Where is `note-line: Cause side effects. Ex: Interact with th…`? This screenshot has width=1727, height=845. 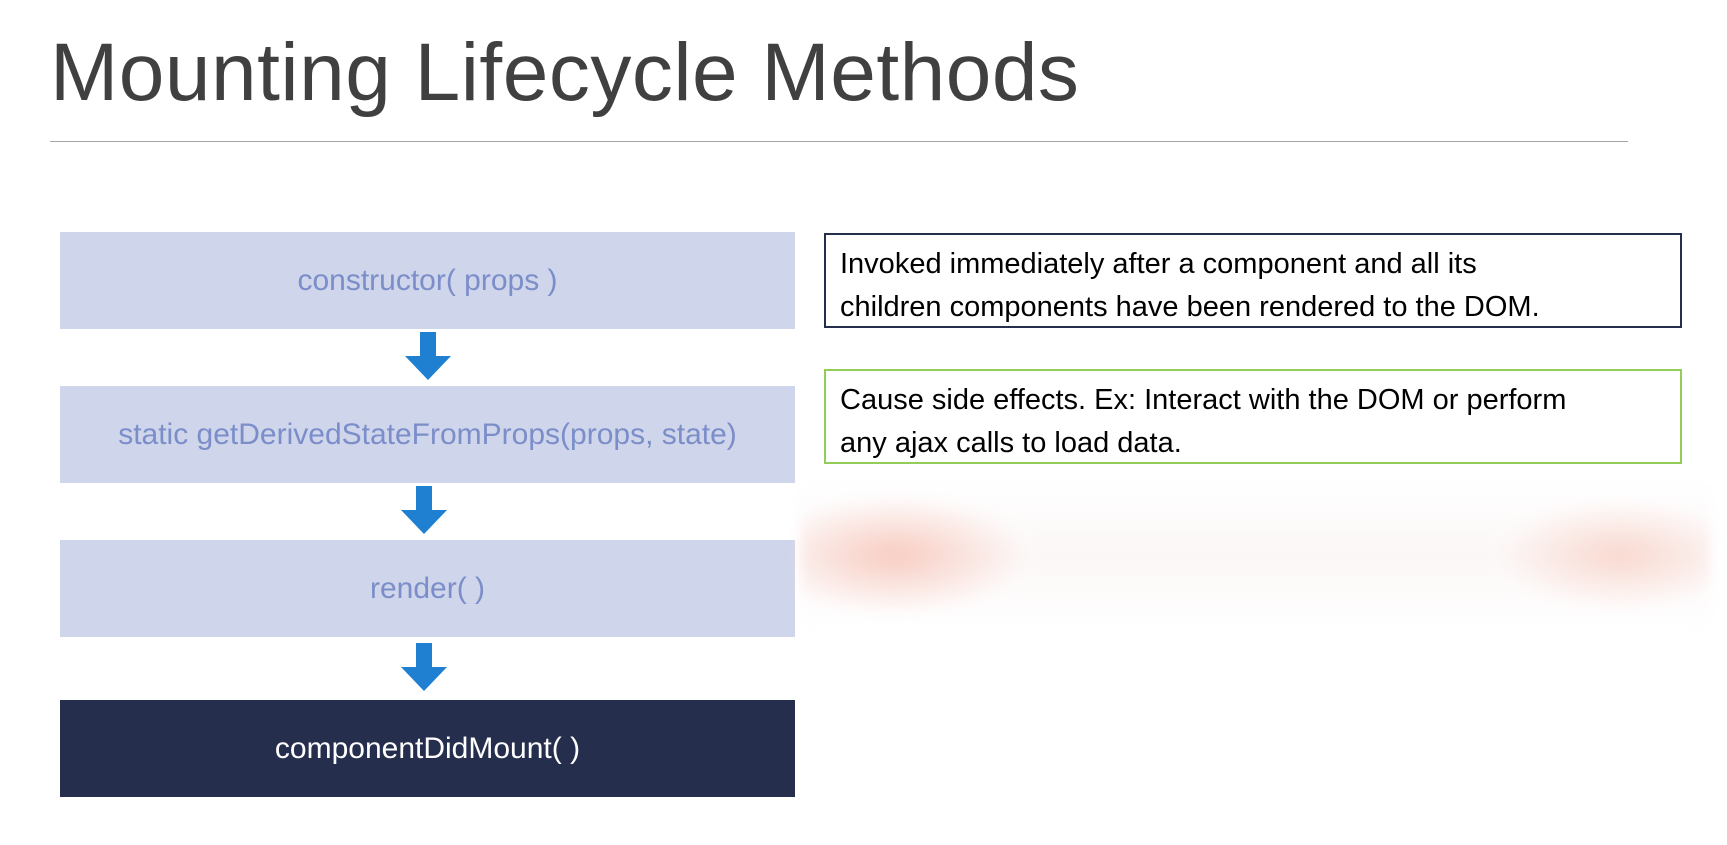 note-line: Cause side effects. Ex: Interact with th… is located at coordinates (1203, 400).